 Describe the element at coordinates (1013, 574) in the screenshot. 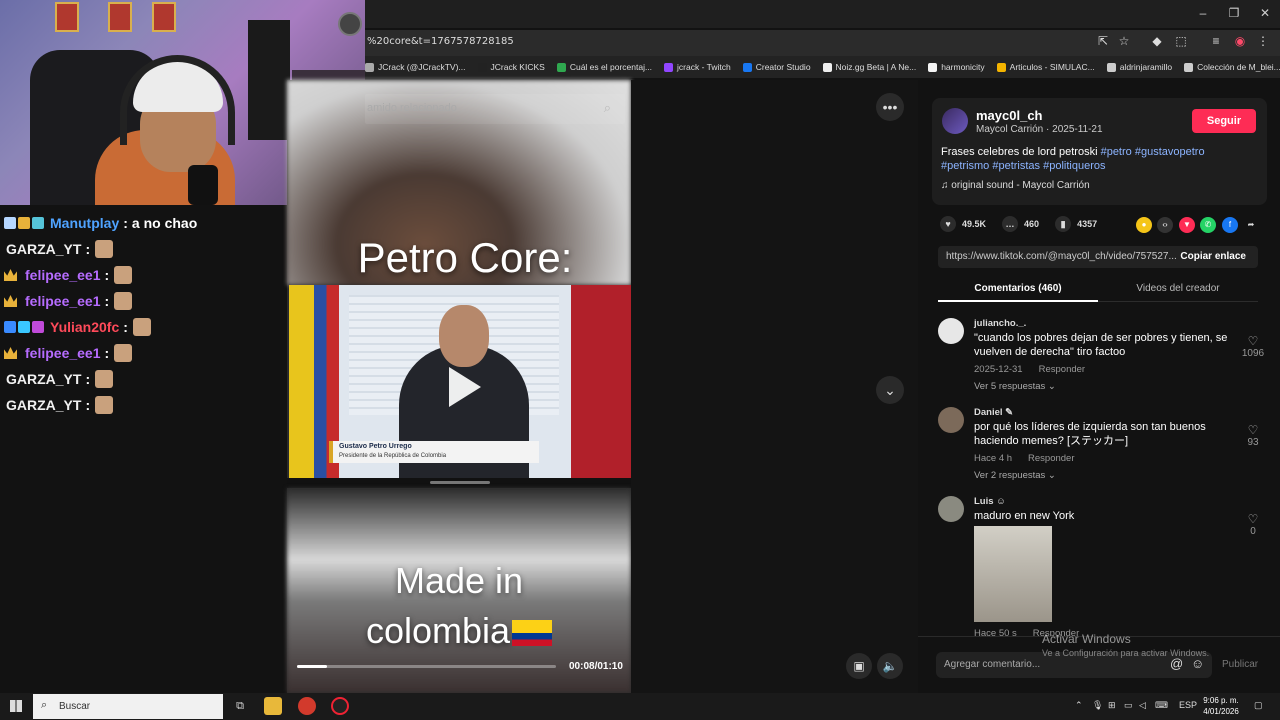

I see `comment-image` at that location.